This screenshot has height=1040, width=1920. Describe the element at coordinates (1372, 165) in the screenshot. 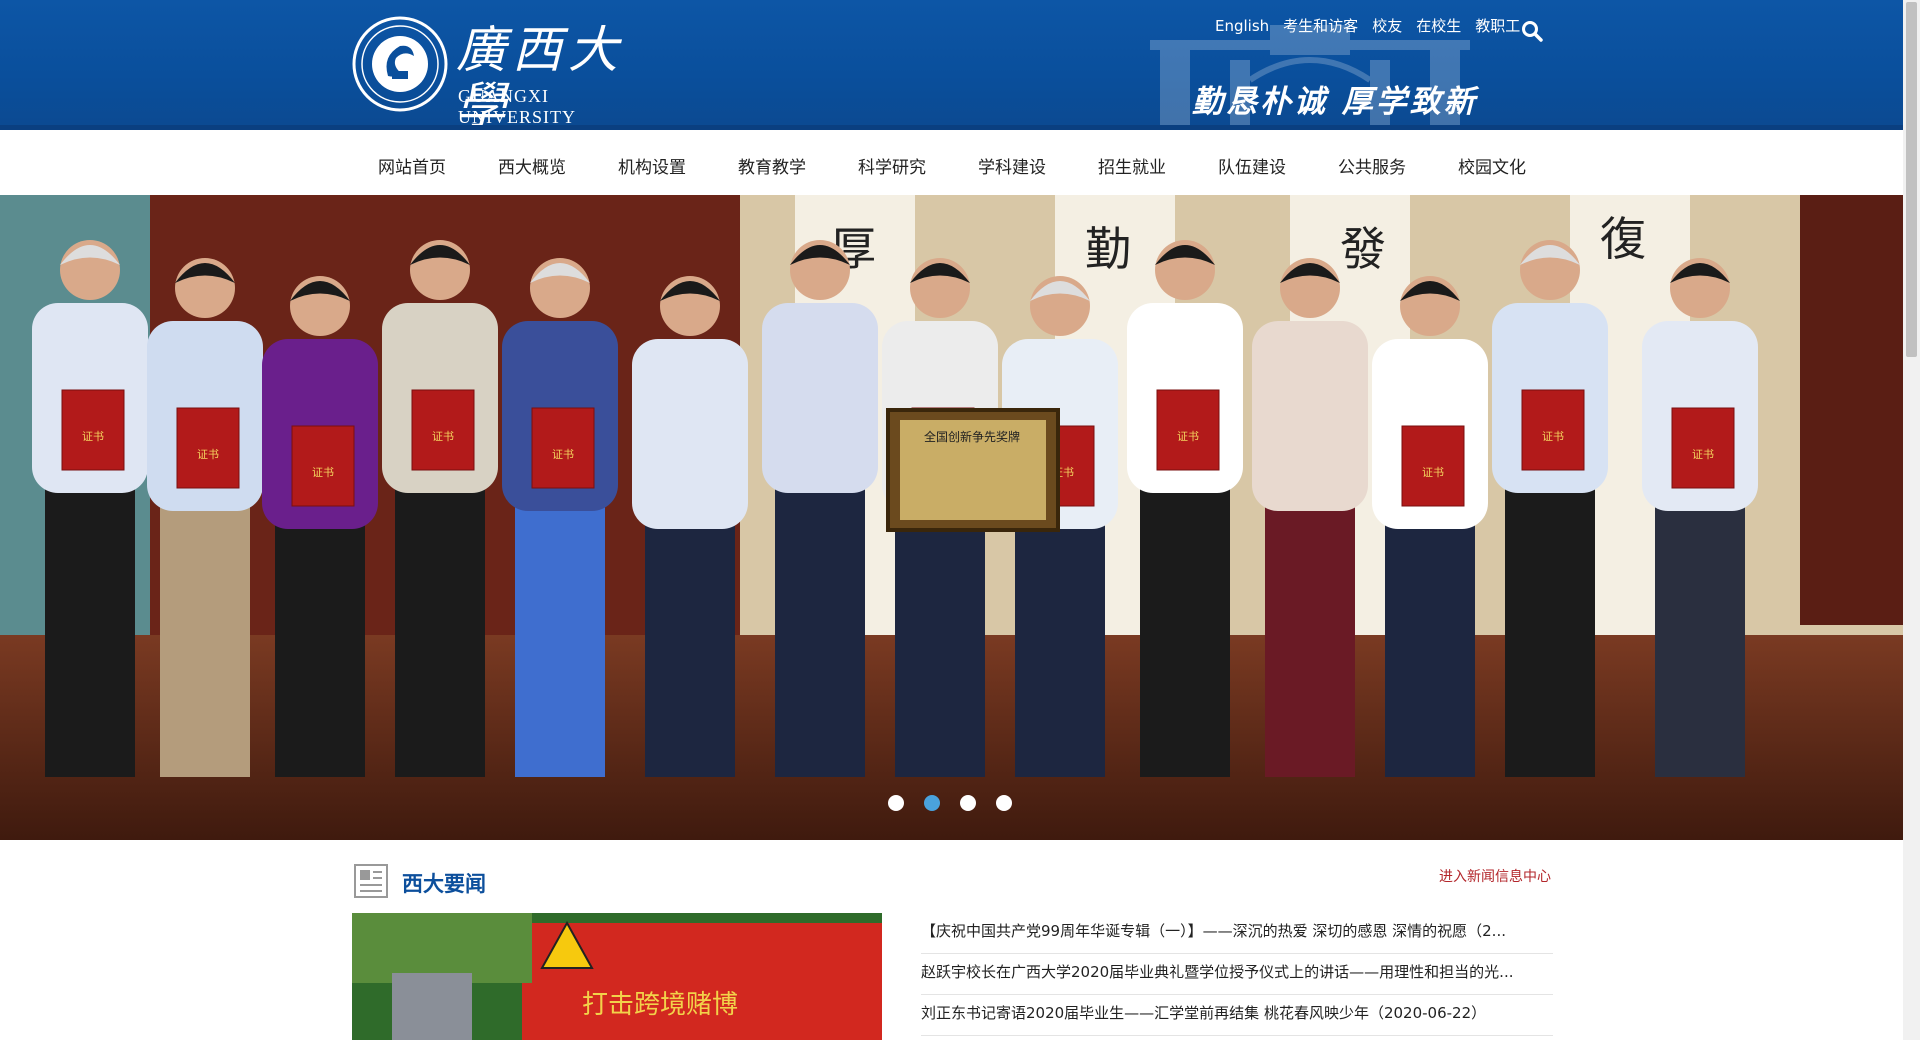

I see `nav-item-services: 公共服务` at that location.